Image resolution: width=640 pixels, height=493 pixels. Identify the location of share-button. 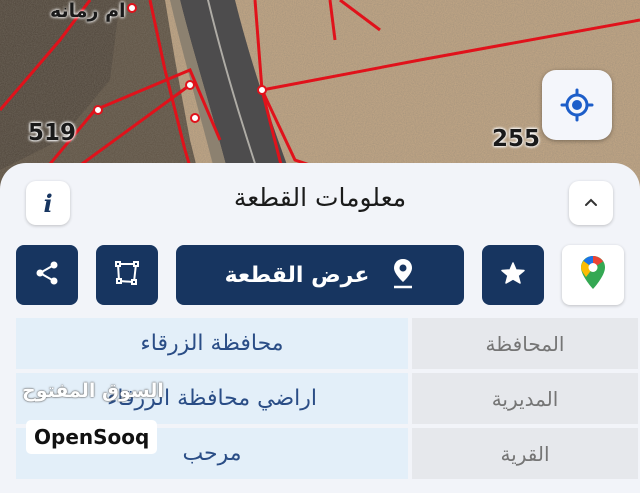
(47, 275).